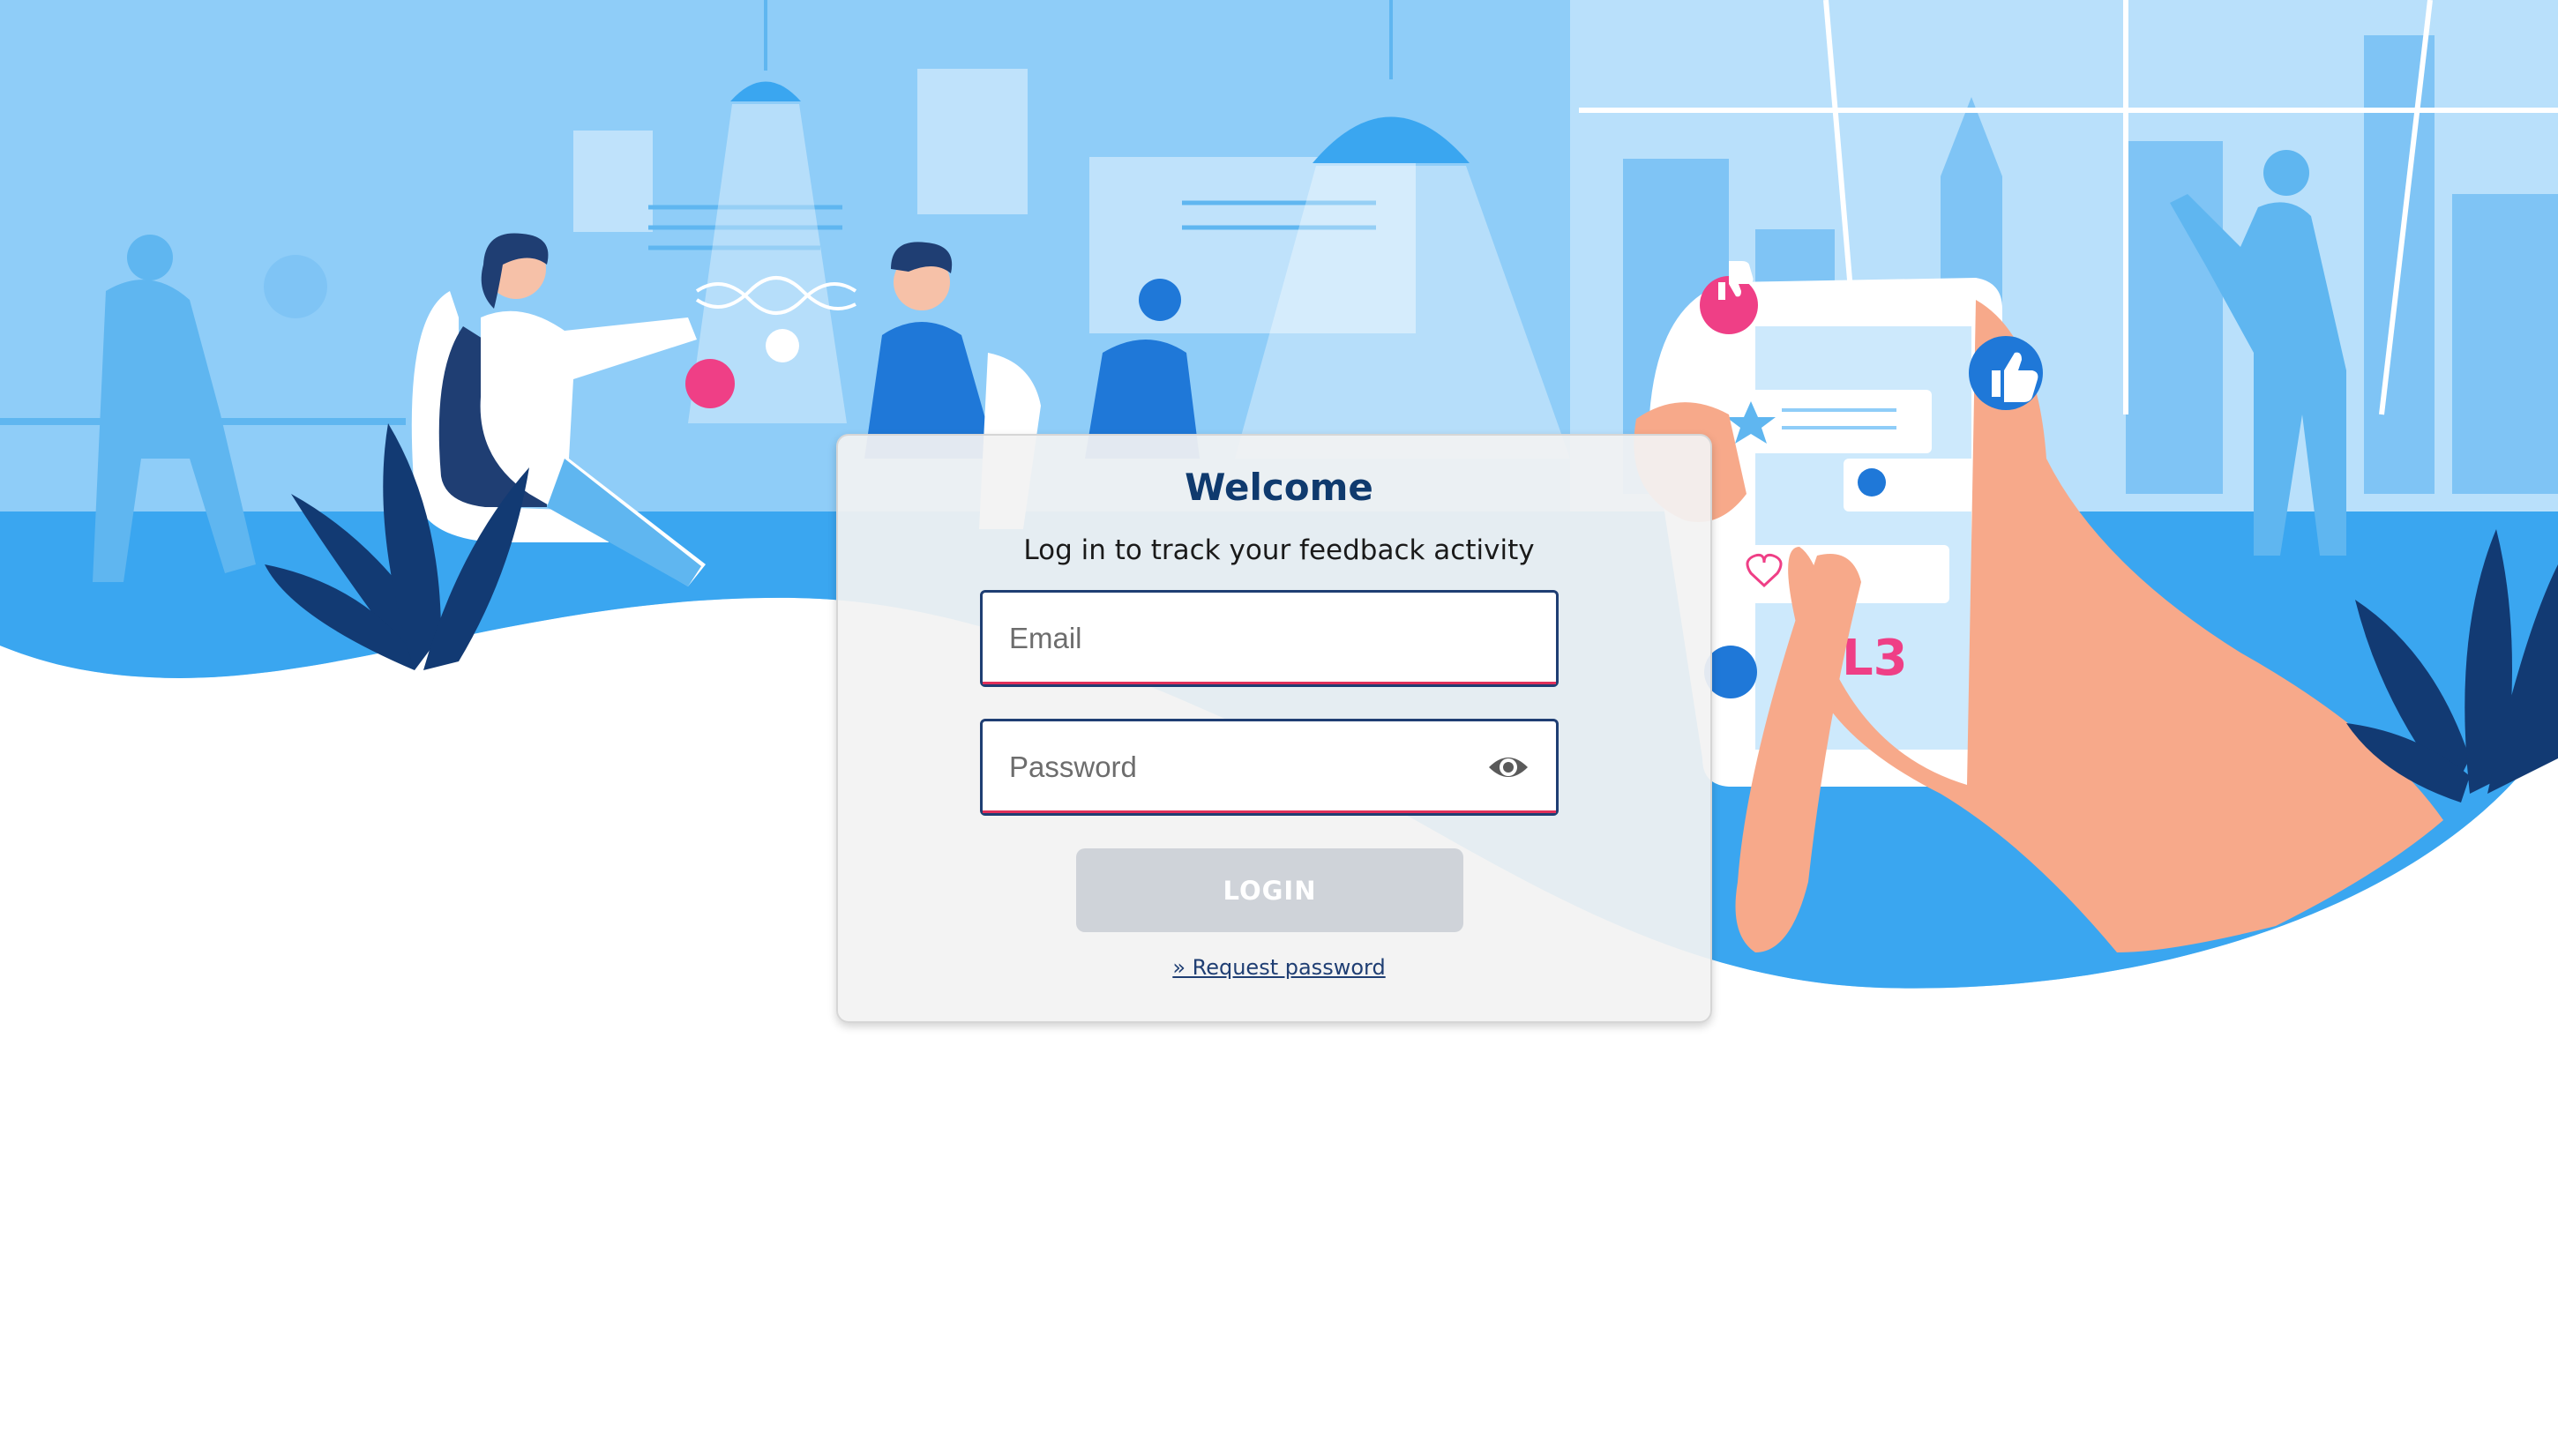 Image resolution: width=2558 pixels, height=1456 pixels. What do you see at coordinates (1279, 487) in the screenshot?
I see `welcome-title: Welcome` at bounding box center [1279, 487].